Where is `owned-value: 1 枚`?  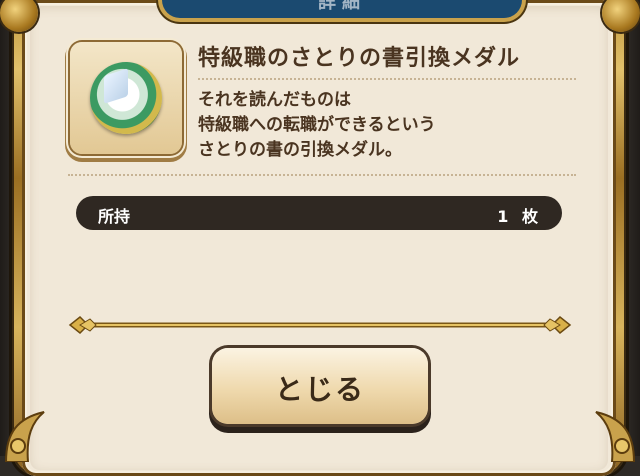 owned-value: 1 枚 is located at coordinates (519, 216).